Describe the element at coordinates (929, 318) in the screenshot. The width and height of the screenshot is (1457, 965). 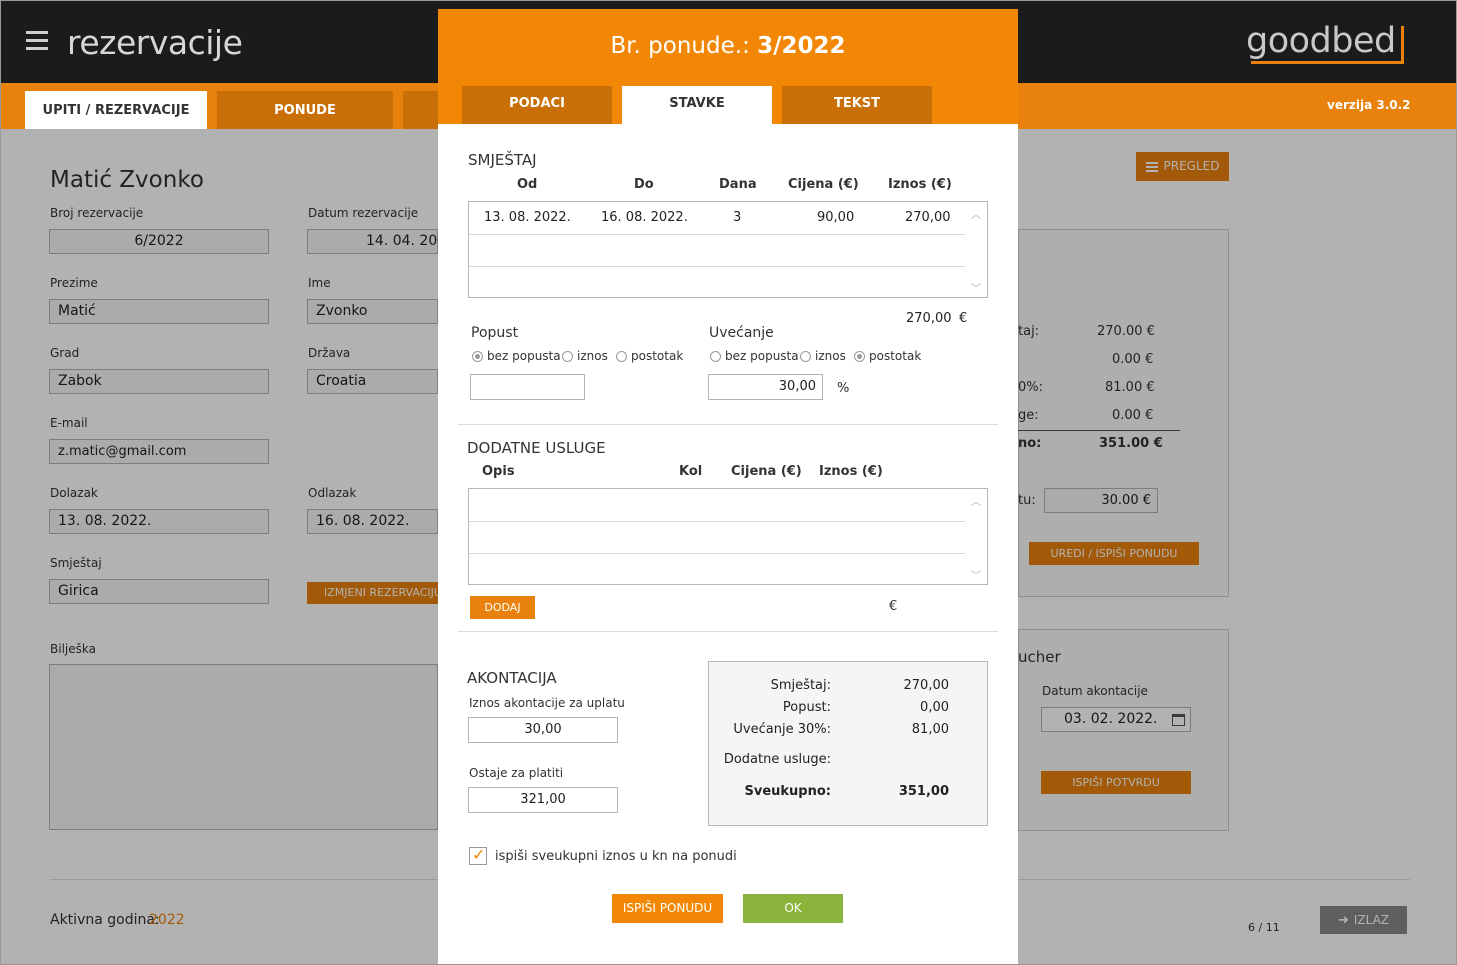
I see `smjestaj-total: 270,00` at that location.